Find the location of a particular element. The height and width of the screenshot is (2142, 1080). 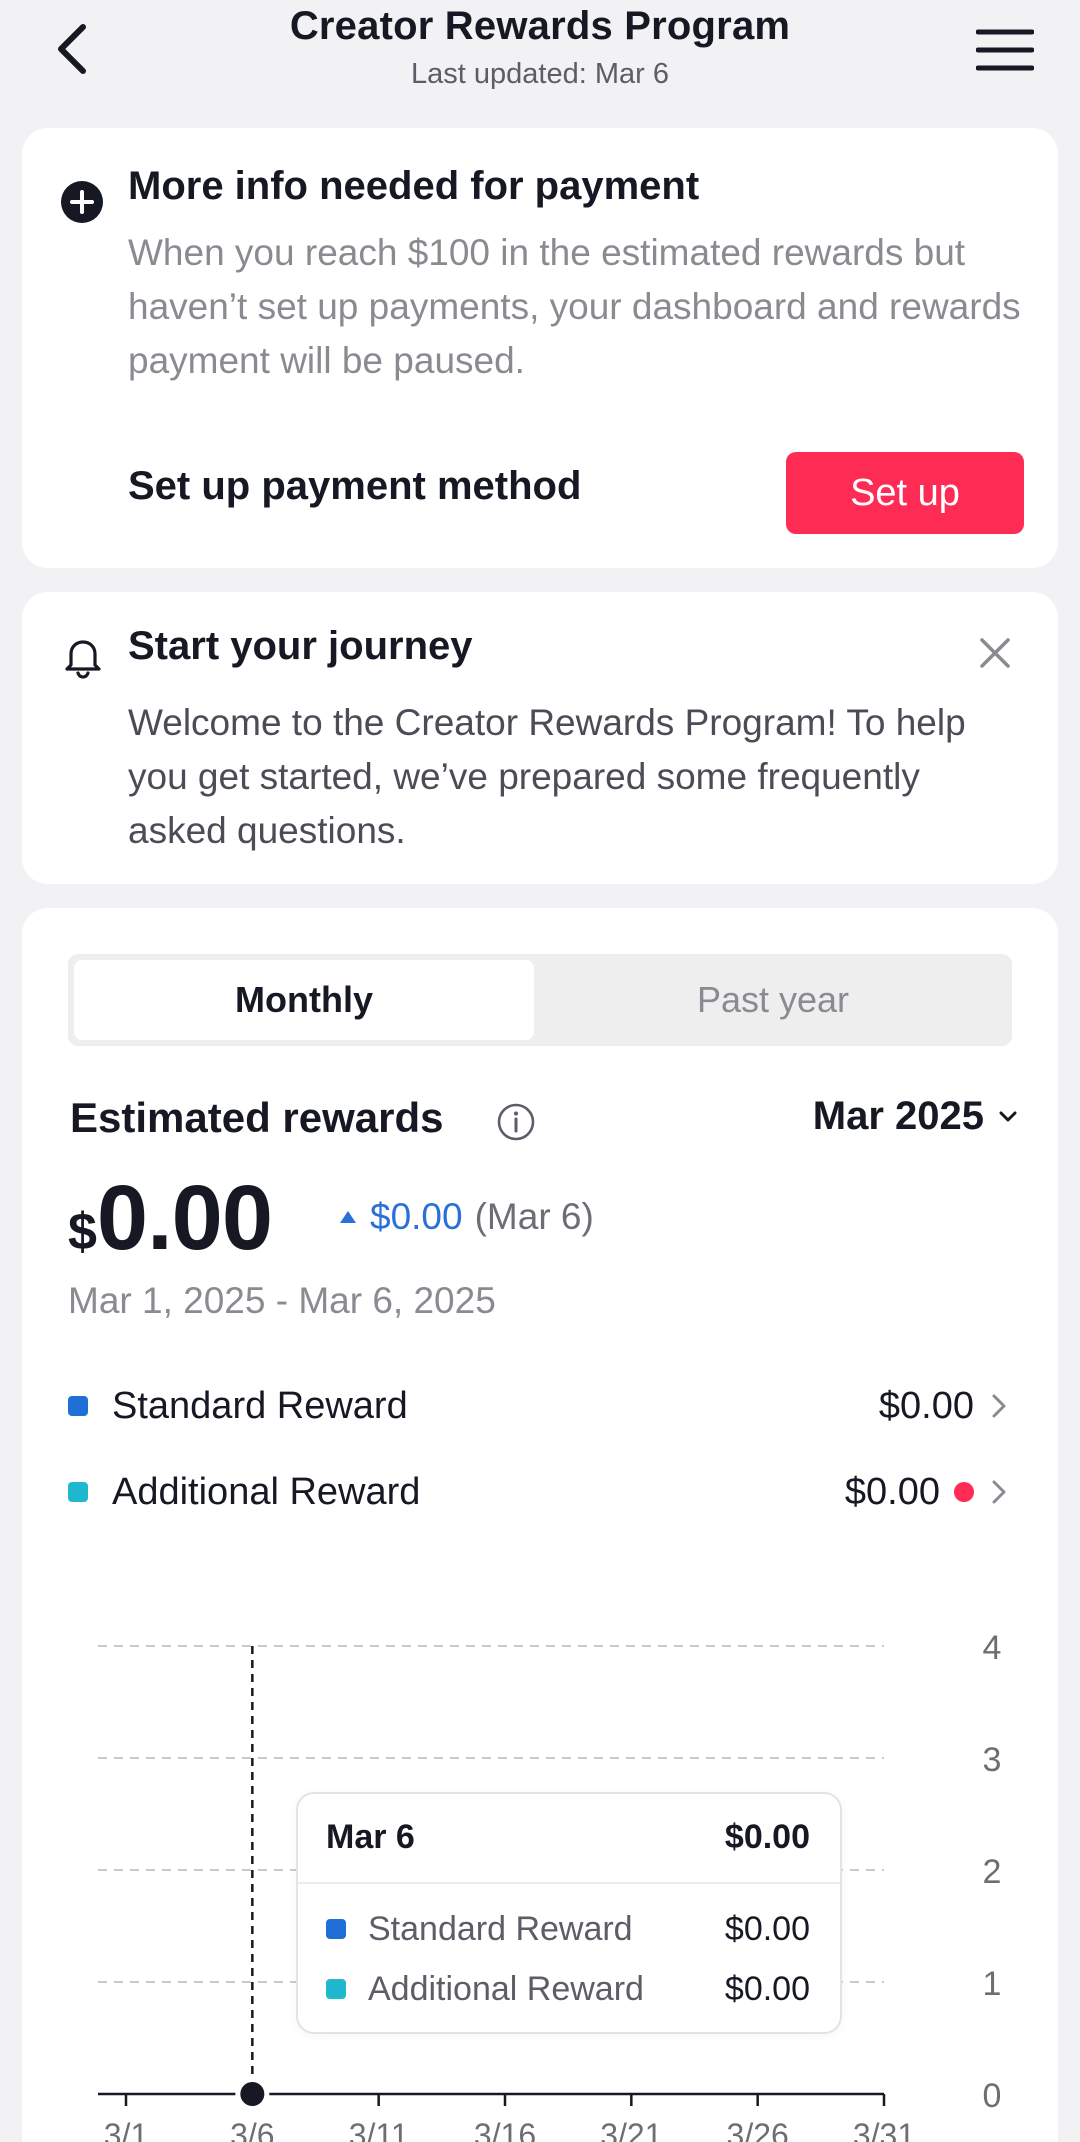

x-tick-label: 3/1 is located at coordinates (126, 2129).